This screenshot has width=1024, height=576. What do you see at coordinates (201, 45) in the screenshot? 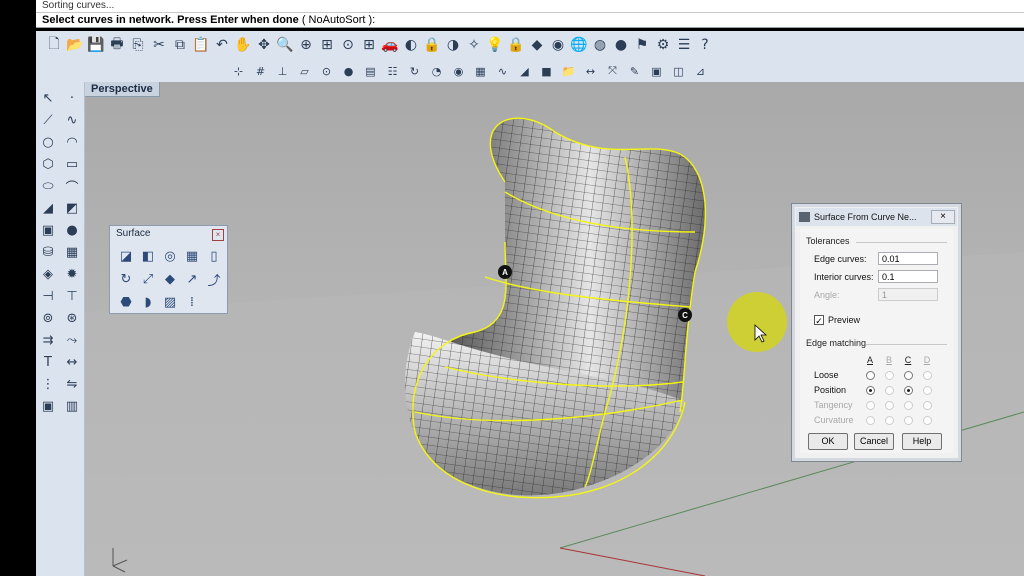
I see `paste-icon: 📋` at bounding box center [201, 45].